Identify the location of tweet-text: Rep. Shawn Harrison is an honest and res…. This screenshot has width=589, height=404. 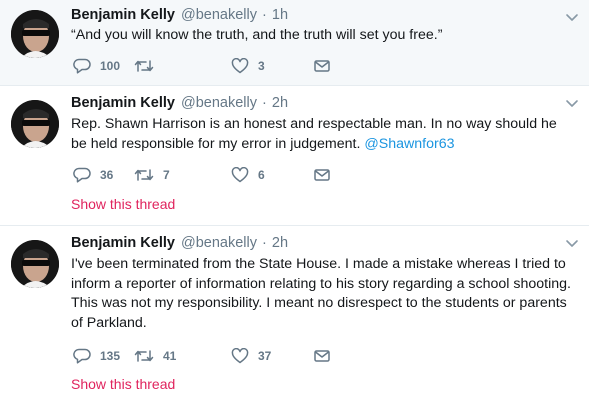
(323, 134).